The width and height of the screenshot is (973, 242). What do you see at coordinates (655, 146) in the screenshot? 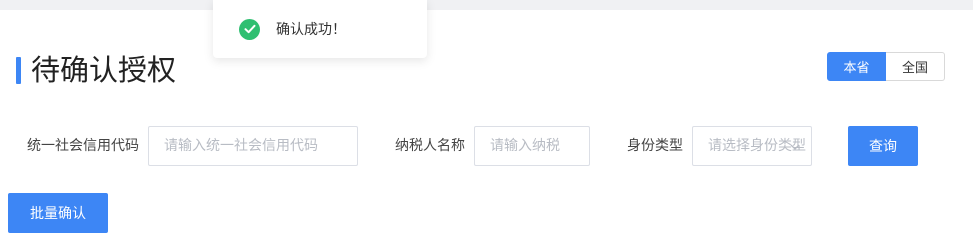
I see `identity-type-label: 身份类型` at bounding box center [655, 146].